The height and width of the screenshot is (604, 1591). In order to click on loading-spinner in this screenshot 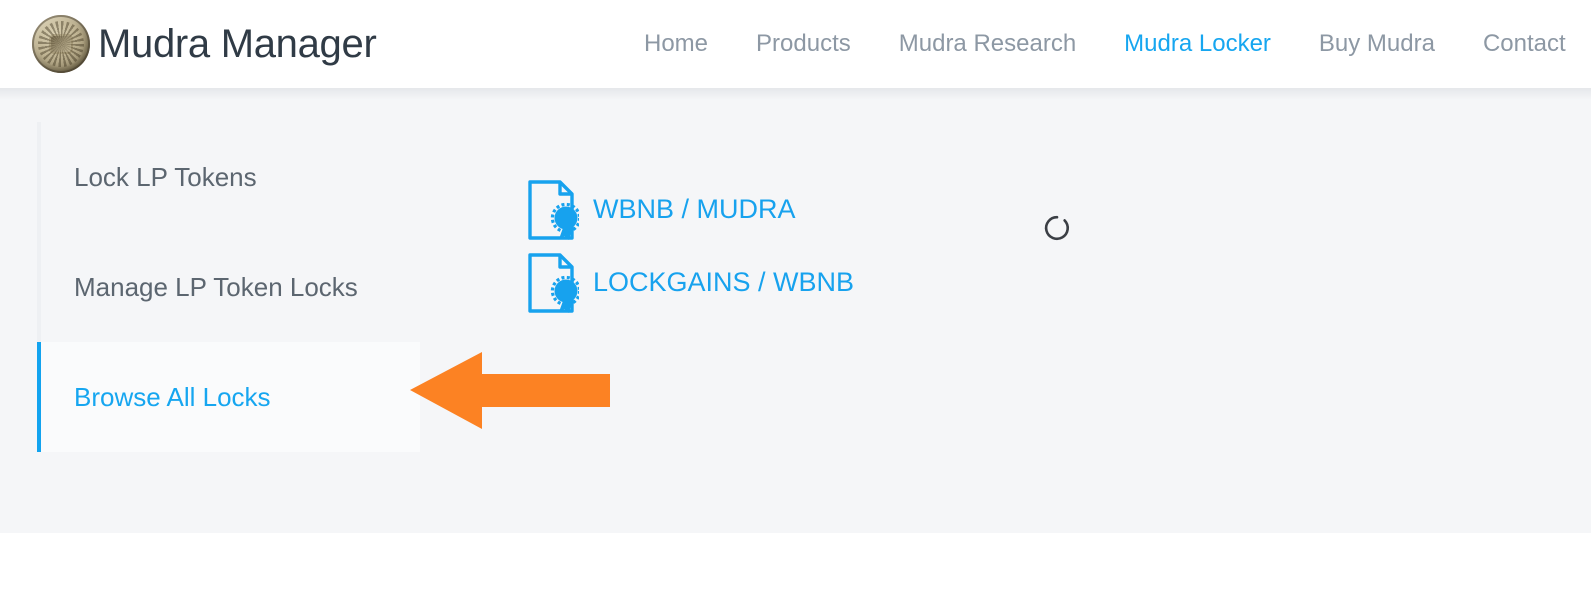, I will do `click(1057, 228)`.